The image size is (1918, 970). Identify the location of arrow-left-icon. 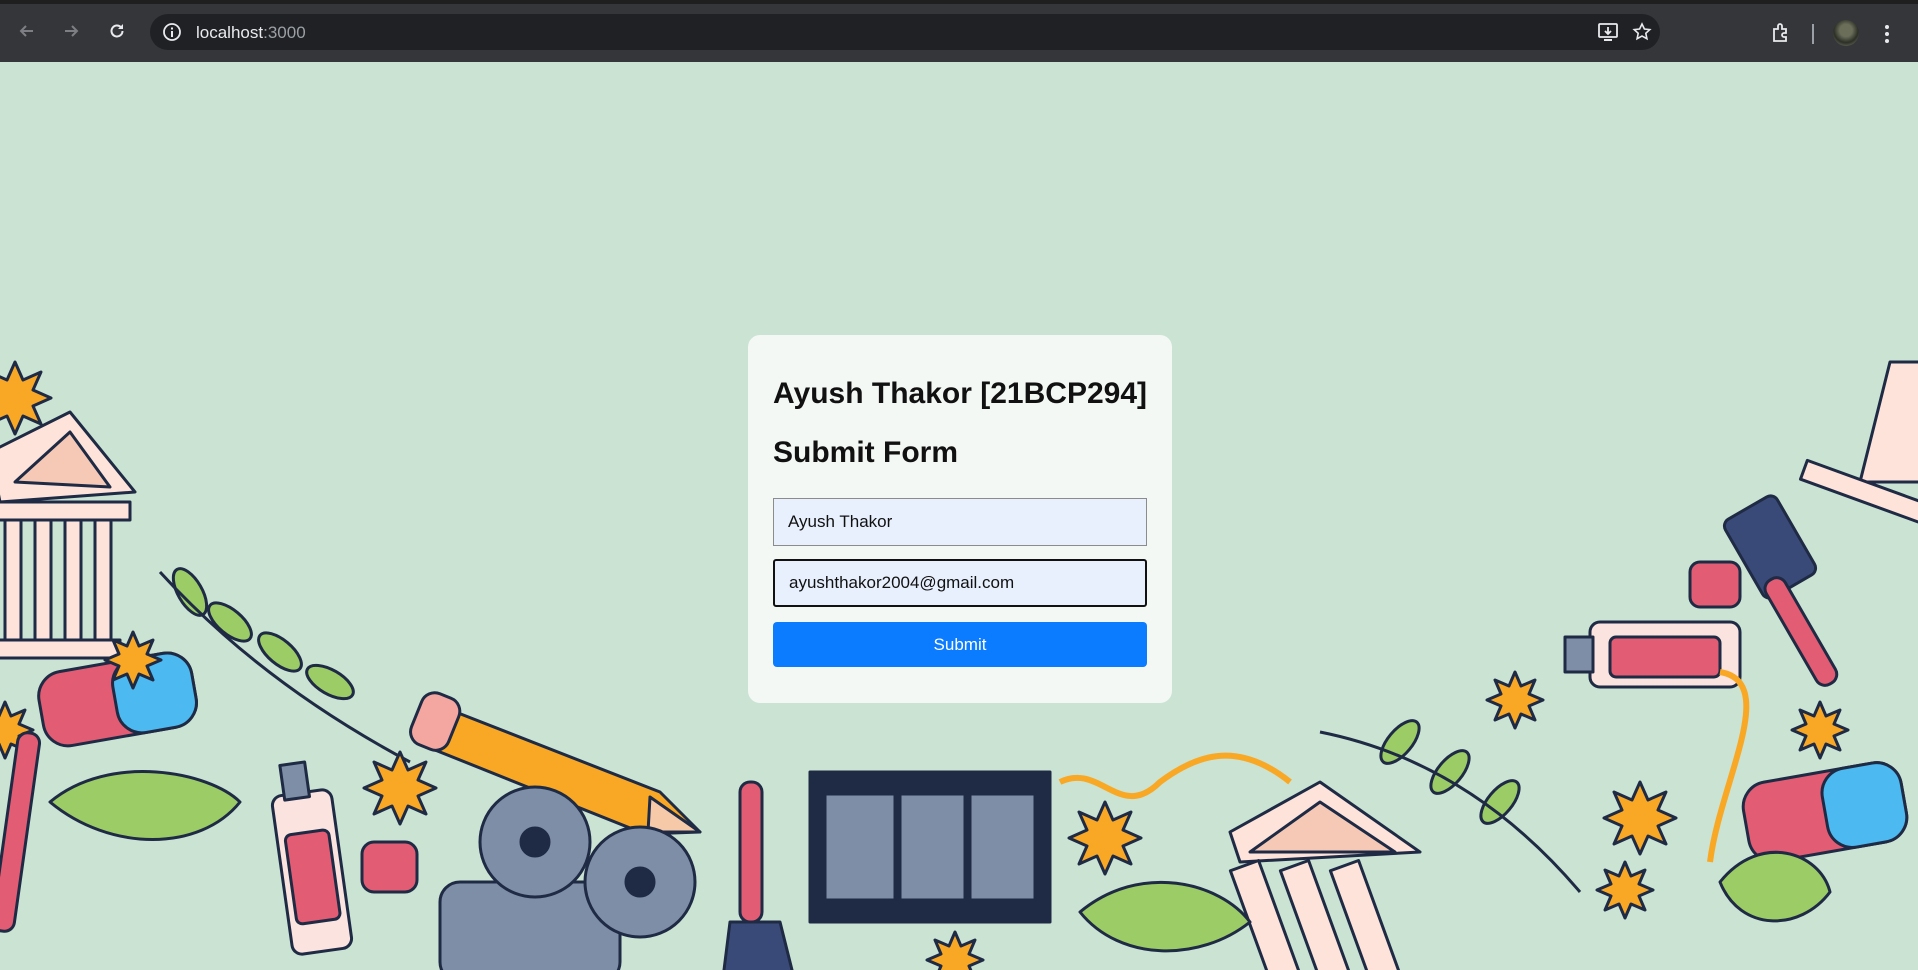
(26, 31).